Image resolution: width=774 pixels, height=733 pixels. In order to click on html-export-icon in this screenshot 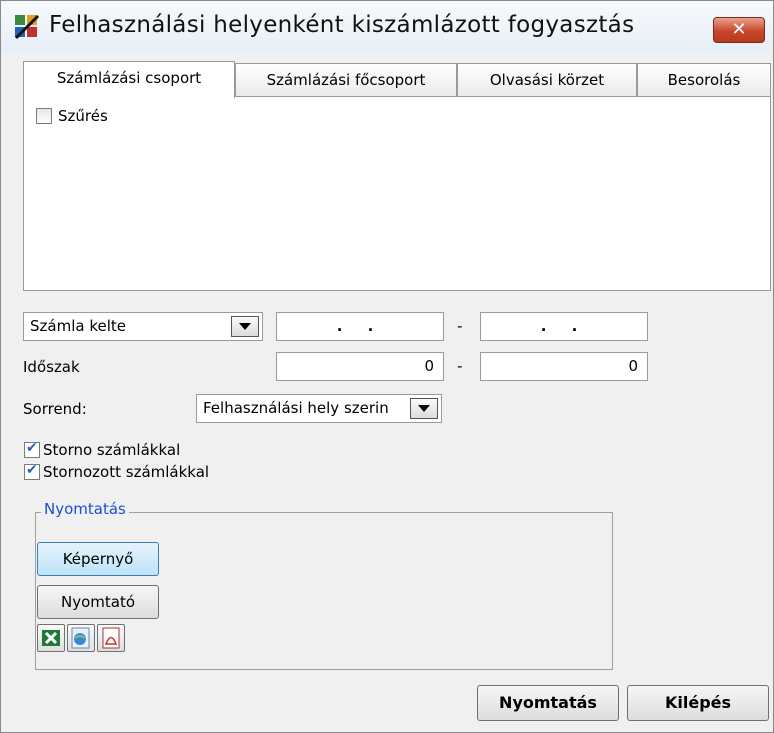, I will do `click(81, 638)`.